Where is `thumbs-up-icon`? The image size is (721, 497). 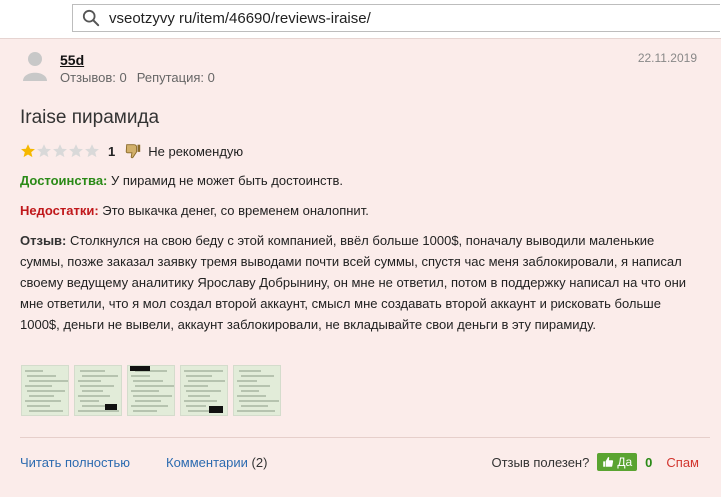
thumbs-up-icon is located at coordinates (608, 462).